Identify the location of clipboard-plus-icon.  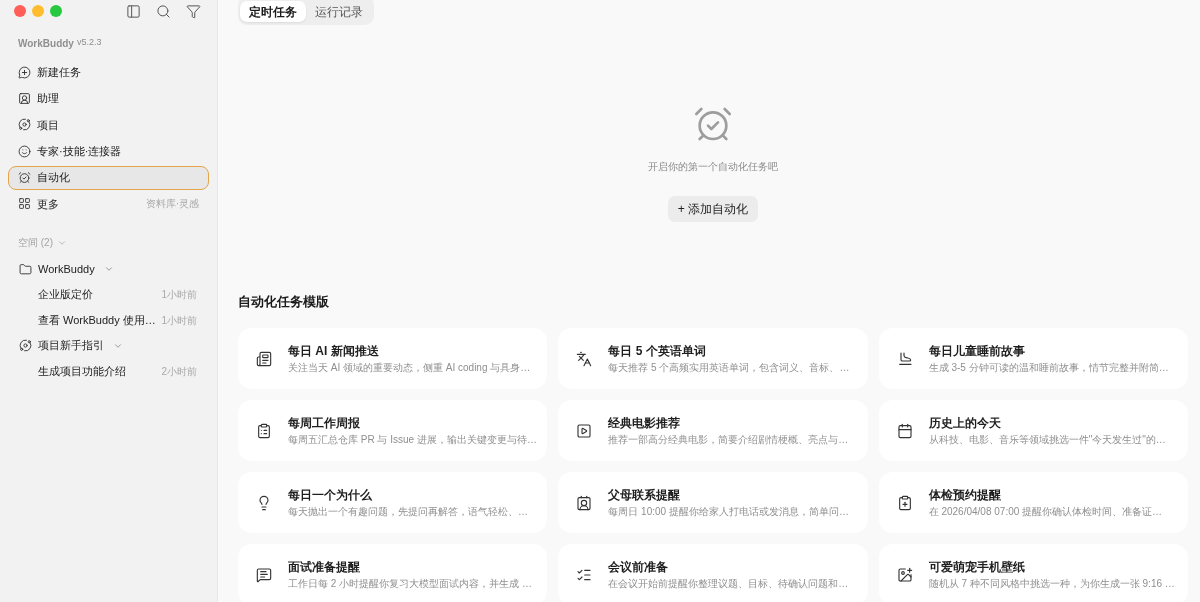
(904, 502).